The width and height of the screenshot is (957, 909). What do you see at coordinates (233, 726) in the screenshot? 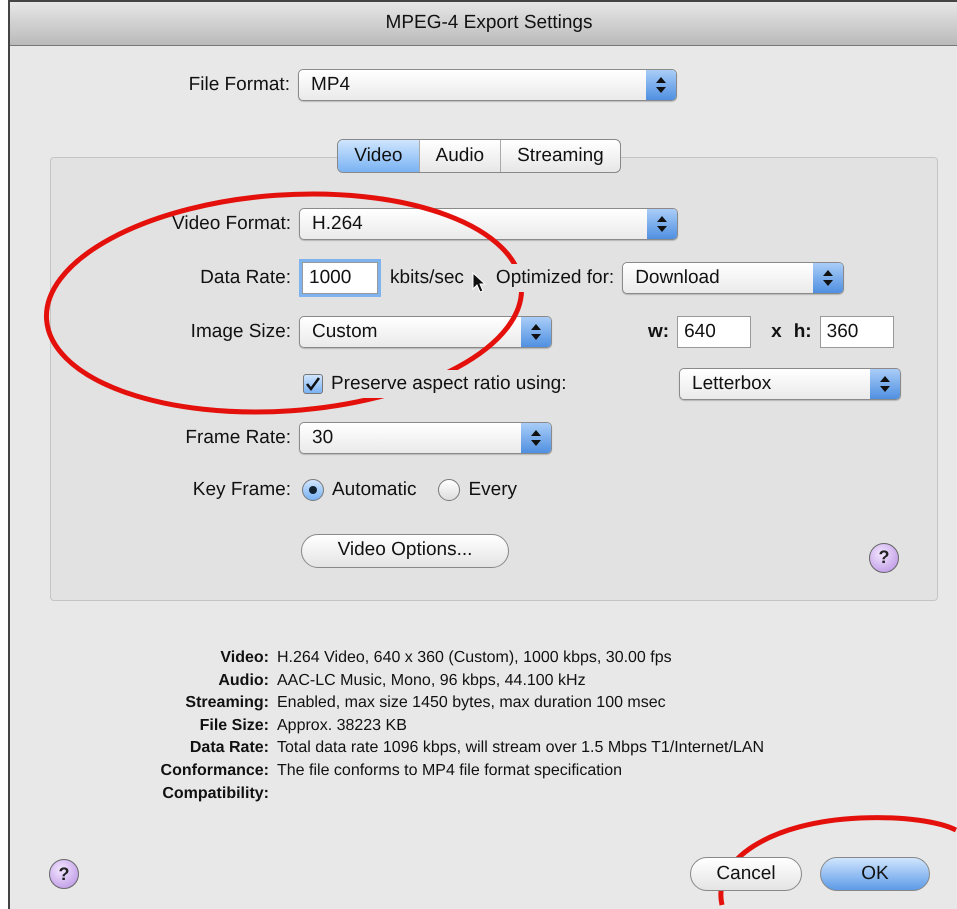
I see `summary-label: File Size:` at bounding box center [233, 726].